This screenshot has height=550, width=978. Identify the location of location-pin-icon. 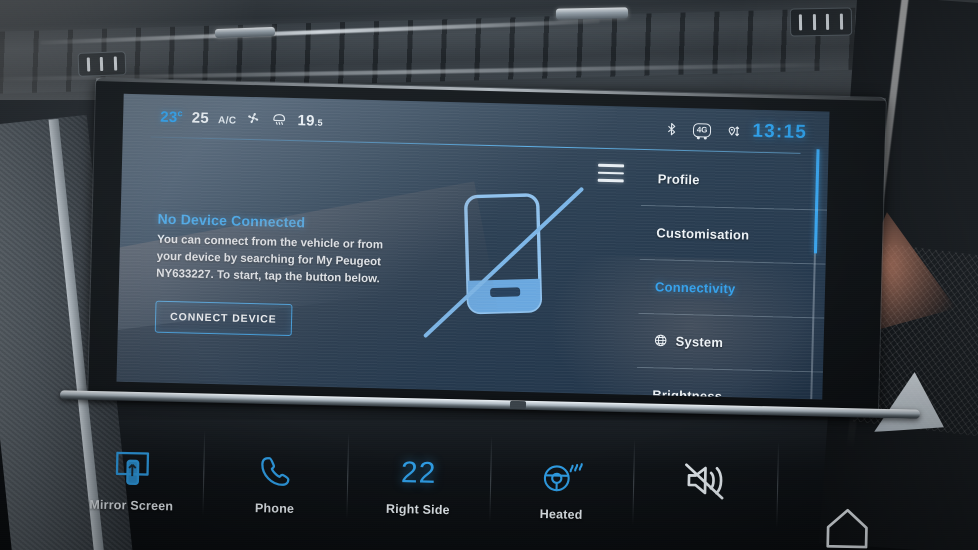
(731, 130).